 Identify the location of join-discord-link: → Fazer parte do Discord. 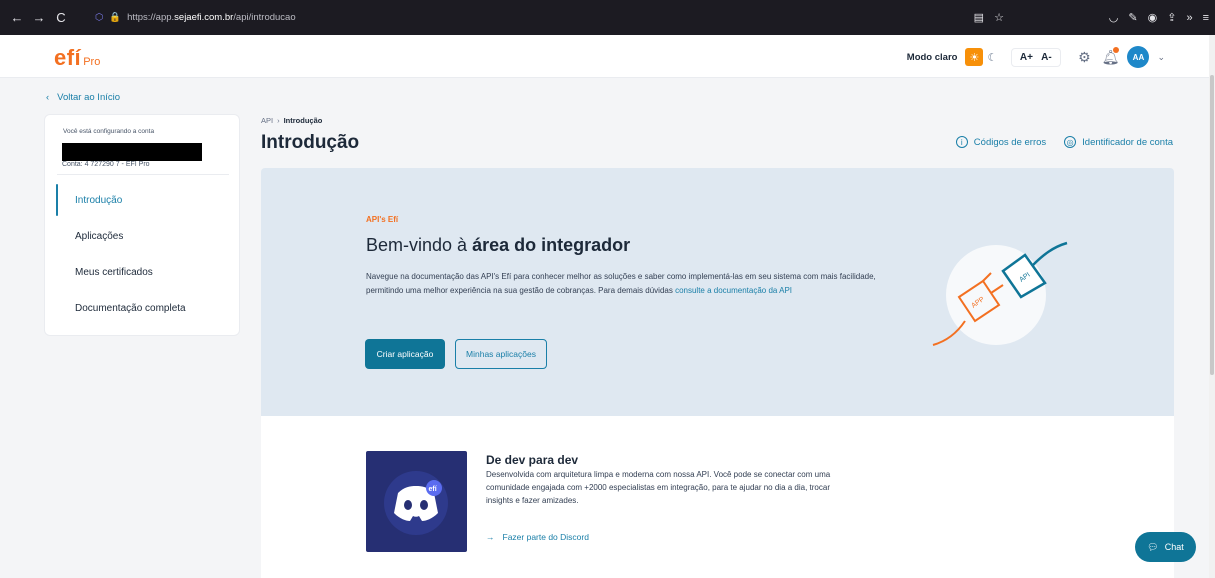
(537, 537).